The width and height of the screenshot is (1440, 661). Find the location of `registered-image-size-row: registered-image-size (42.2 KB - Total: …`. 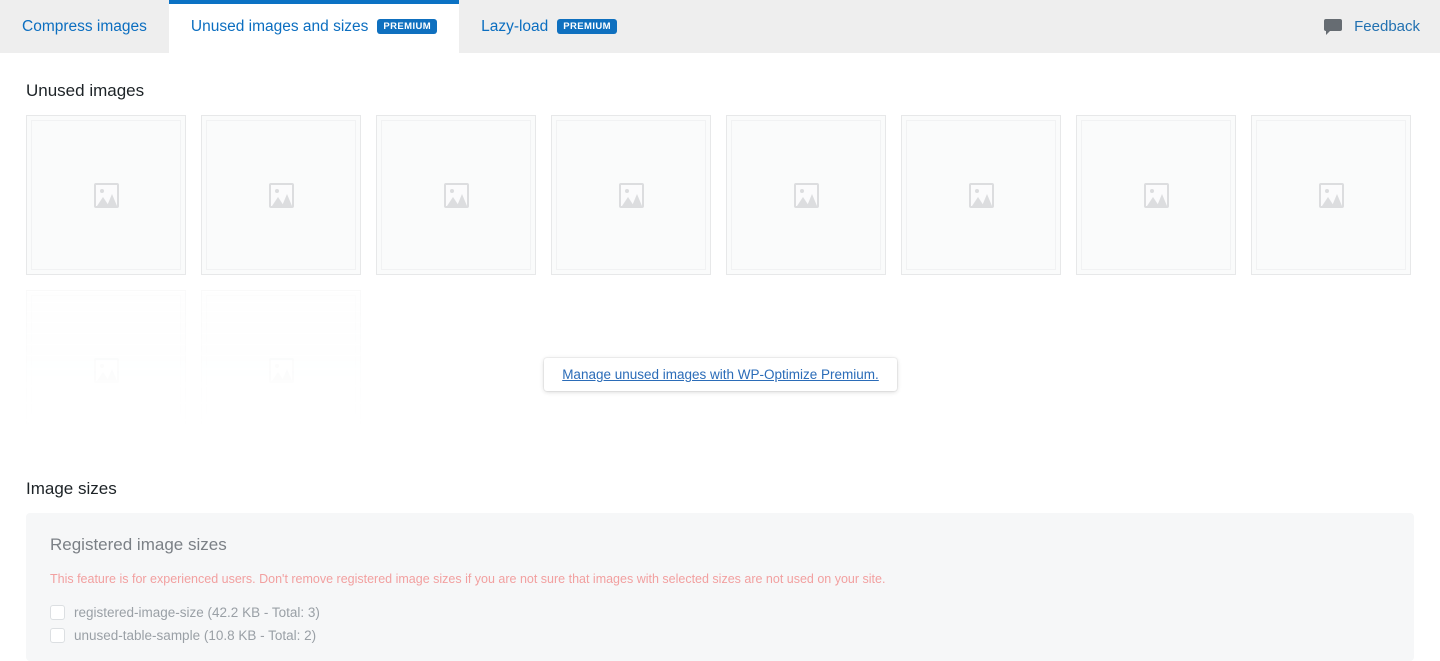

registered-image-size-row: registered-image-size (42.2 KB - Total: … is located at coordinates (720, 612).